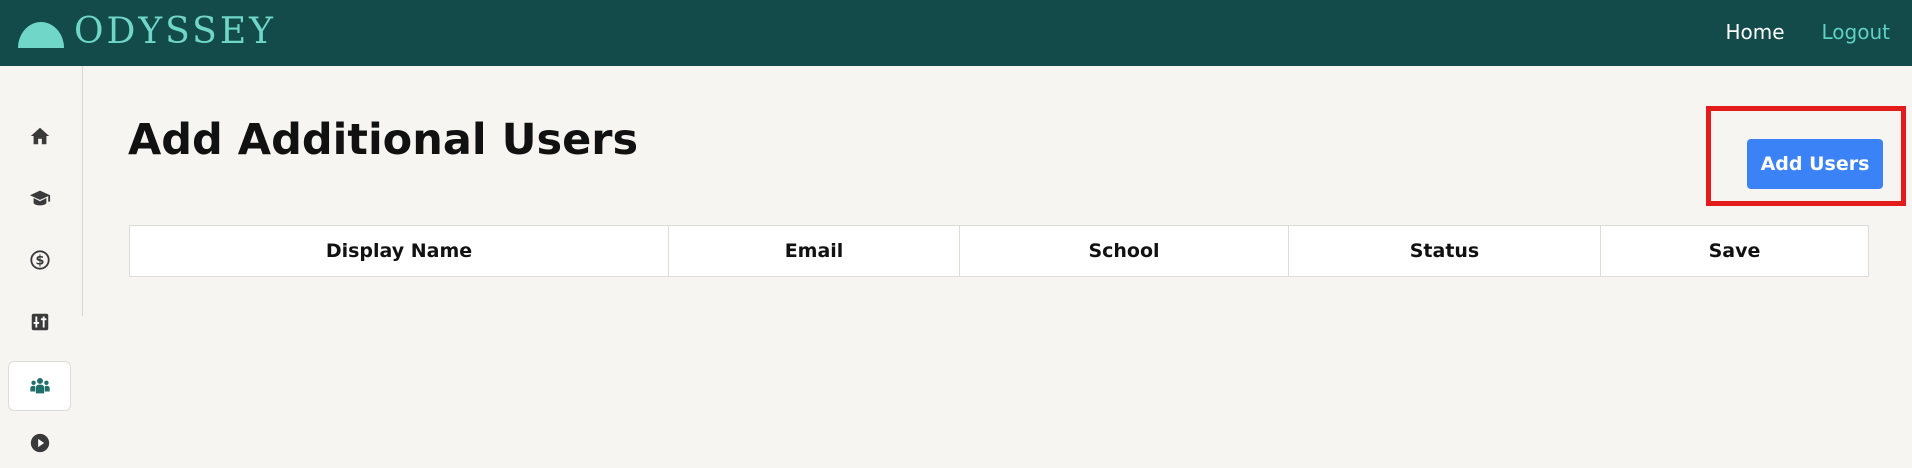  I want to click on sidebar-item-education, so click(39, 198).